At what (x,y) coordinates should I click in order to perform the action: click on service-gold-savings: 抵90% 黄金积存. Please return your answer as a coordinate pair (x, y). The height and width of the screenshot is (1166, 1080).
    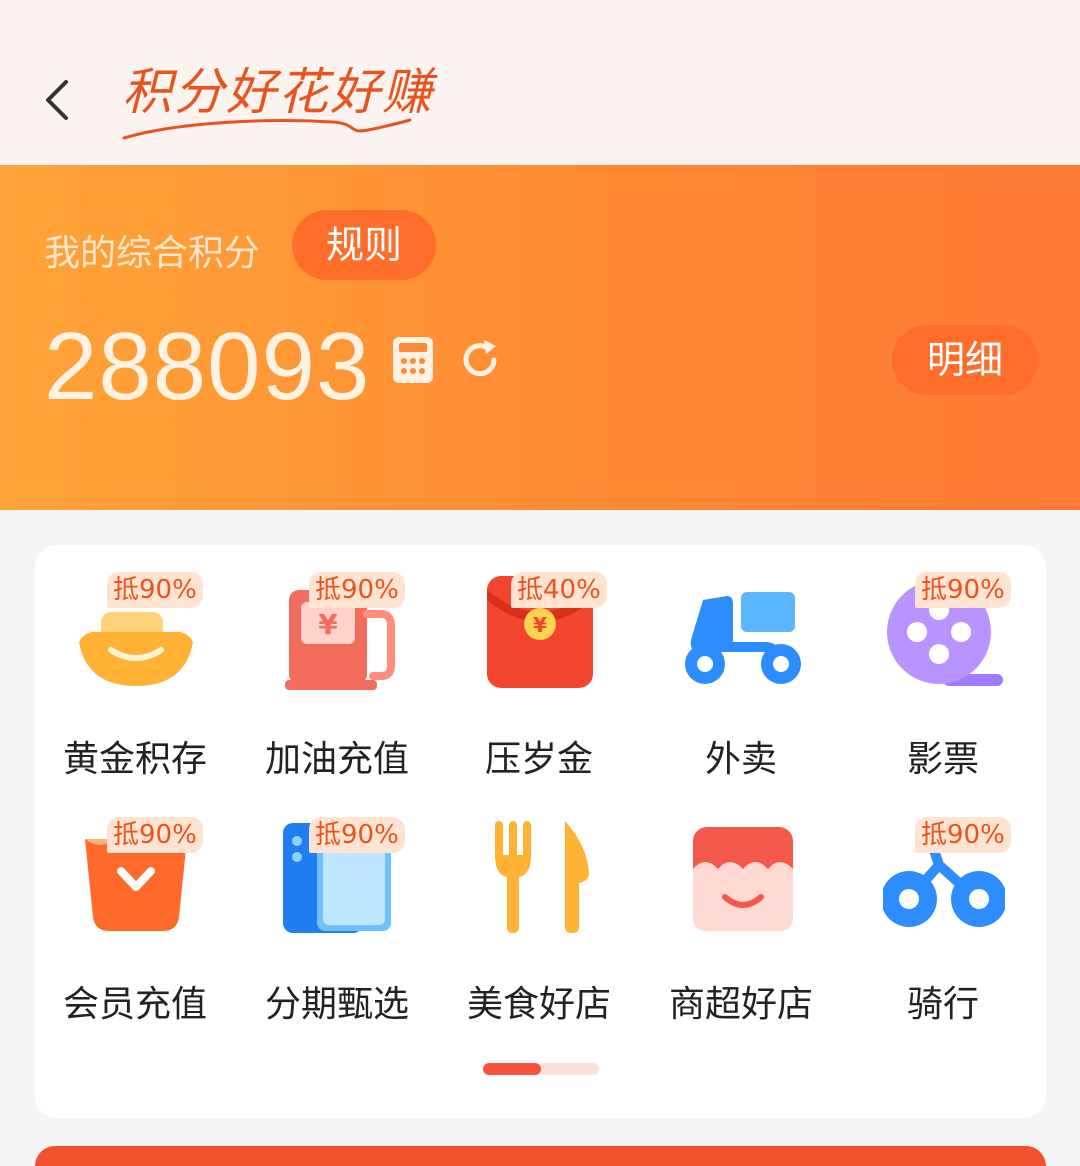
    Looking at the image, I should click on (135, 662).